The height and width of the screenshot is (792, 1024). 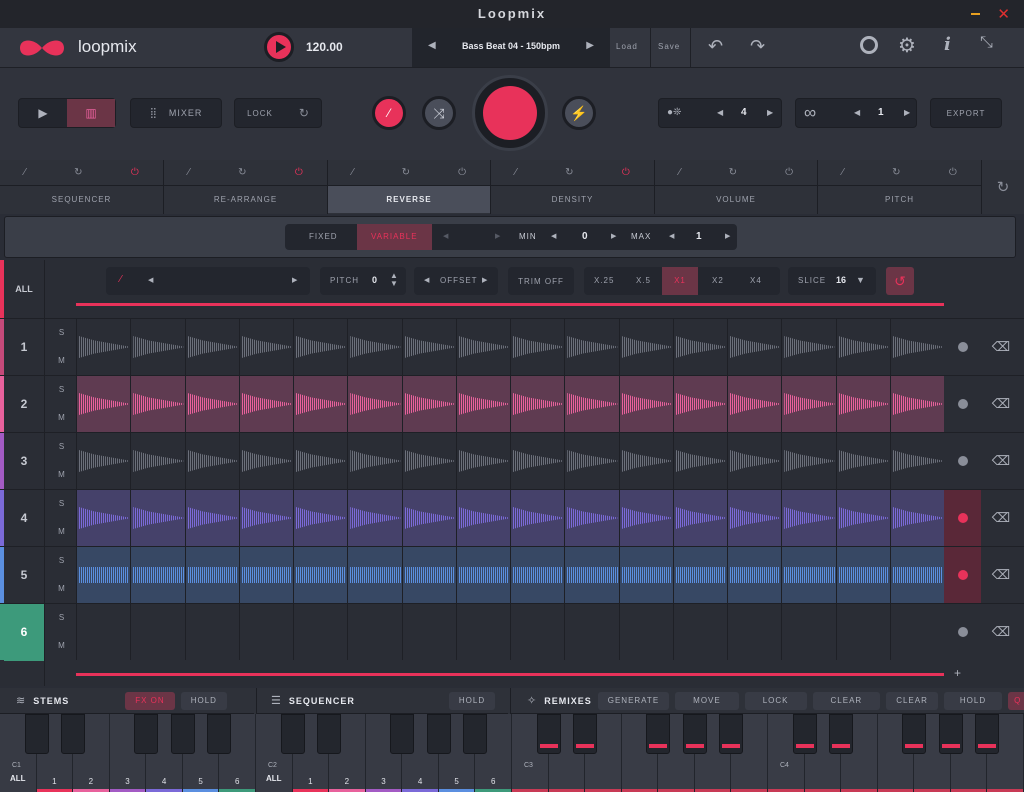 What do you see at coordinates (484, 280) in the screenshot?
I see `offset-next-icon: ▶` at bounding box center [484, 280].